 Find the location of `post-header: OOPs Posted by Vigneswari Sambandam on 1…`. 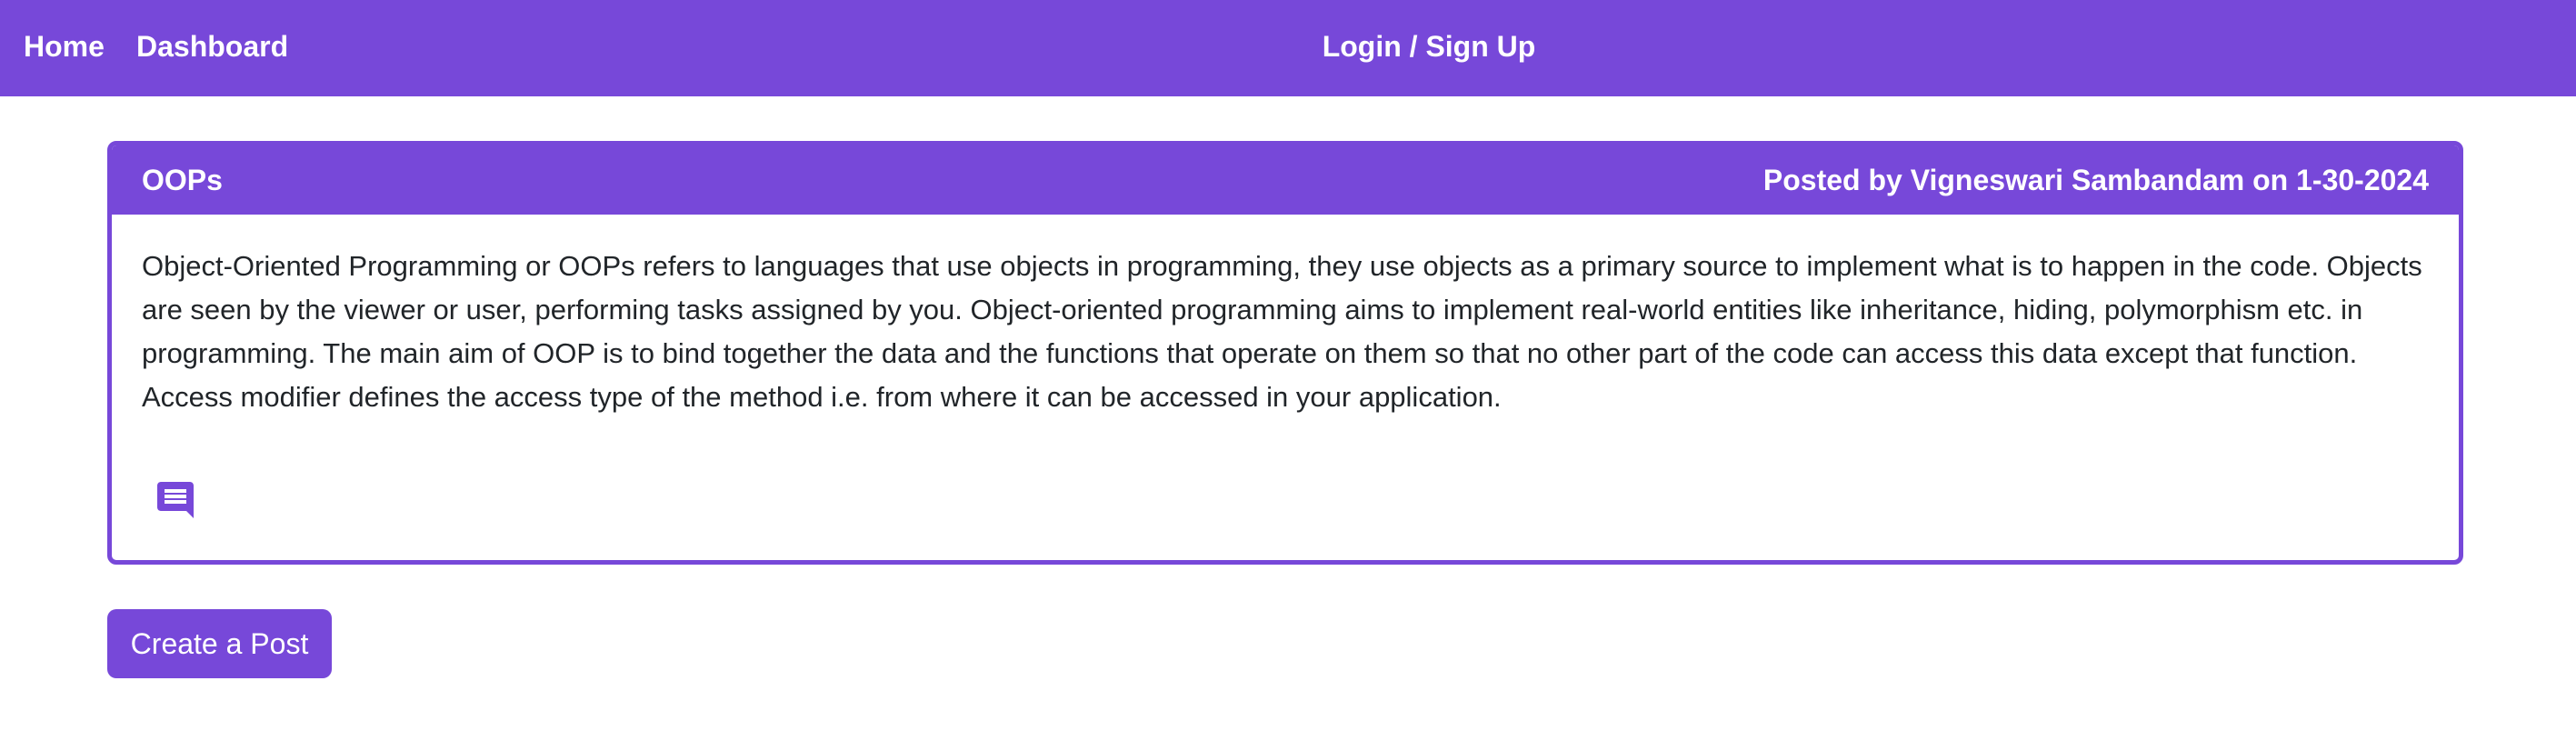

post-header: OOPs Posted by Vigneswari Sambandam on 1… is located at coordinates (1285, 180).